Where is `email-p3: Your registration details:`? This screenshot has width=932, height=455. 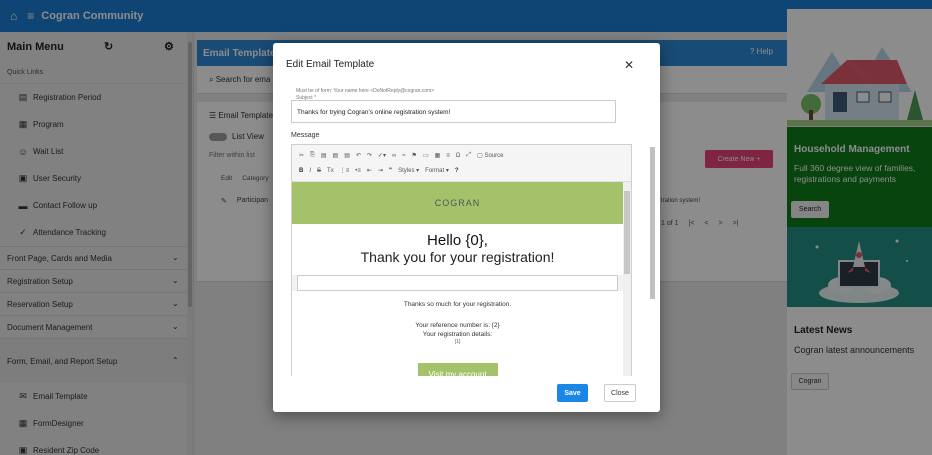
email-p3: Your registration details: is located at coordinates (457, 334).